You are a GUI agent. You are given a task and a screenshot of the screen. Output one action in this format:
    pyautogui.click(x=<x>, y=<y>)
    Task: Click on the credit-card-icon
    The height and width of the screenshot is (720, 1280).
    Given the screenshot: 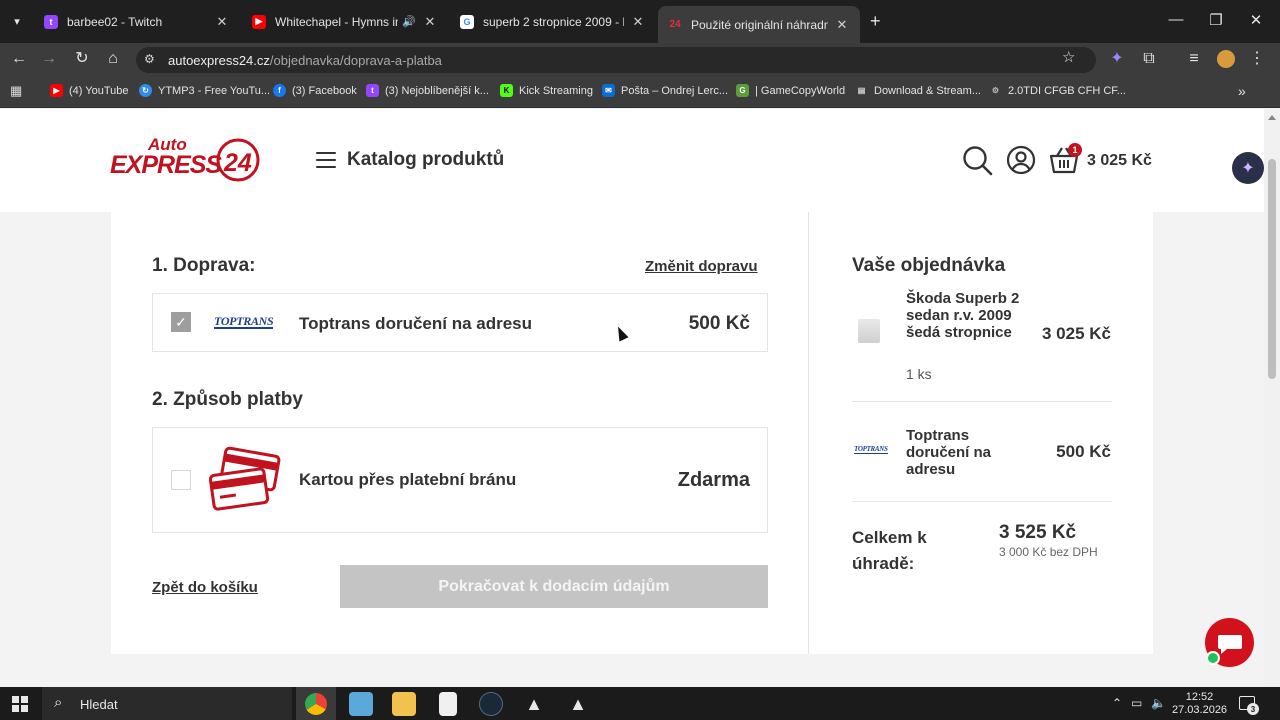 What is the action you would take?
    pyautogui.click(x=245, y=478)
    